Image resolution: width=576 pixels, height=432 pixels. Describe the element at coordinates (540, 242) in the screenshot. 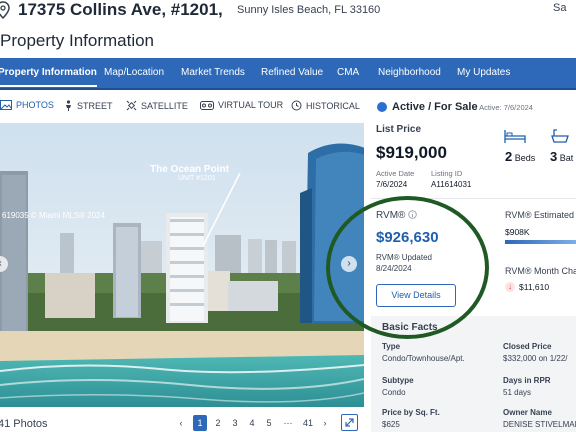

I see `rvm-estimated-range-bar` at that location.